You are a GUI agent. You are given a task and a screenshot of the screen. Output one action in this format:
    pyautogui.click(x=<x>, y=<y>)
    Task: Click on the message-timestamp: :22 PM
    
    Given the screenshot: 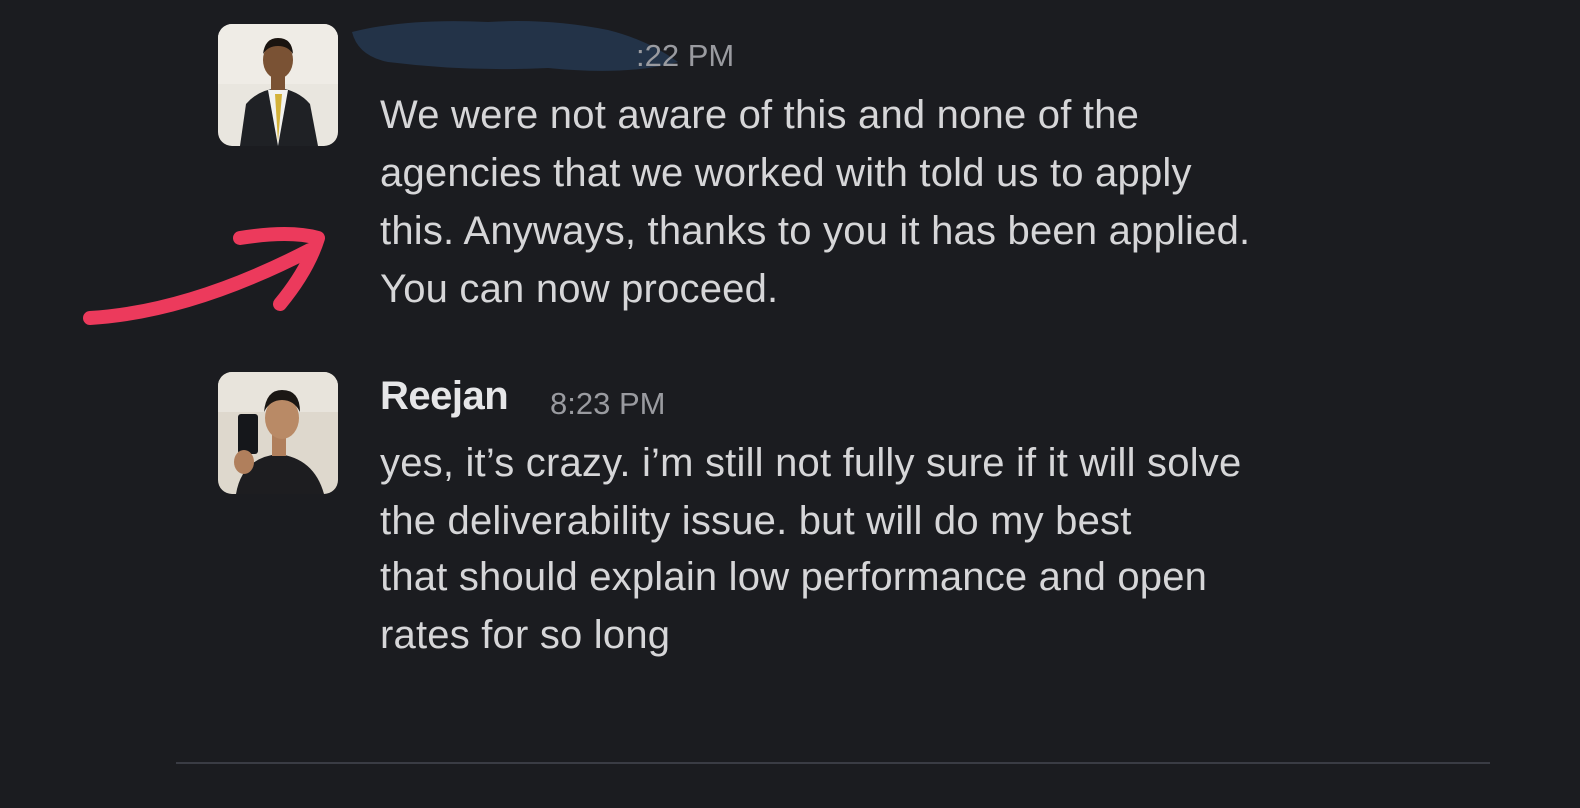 What is the action you would take?
    pyautogui.click(x=685, y=56)
    